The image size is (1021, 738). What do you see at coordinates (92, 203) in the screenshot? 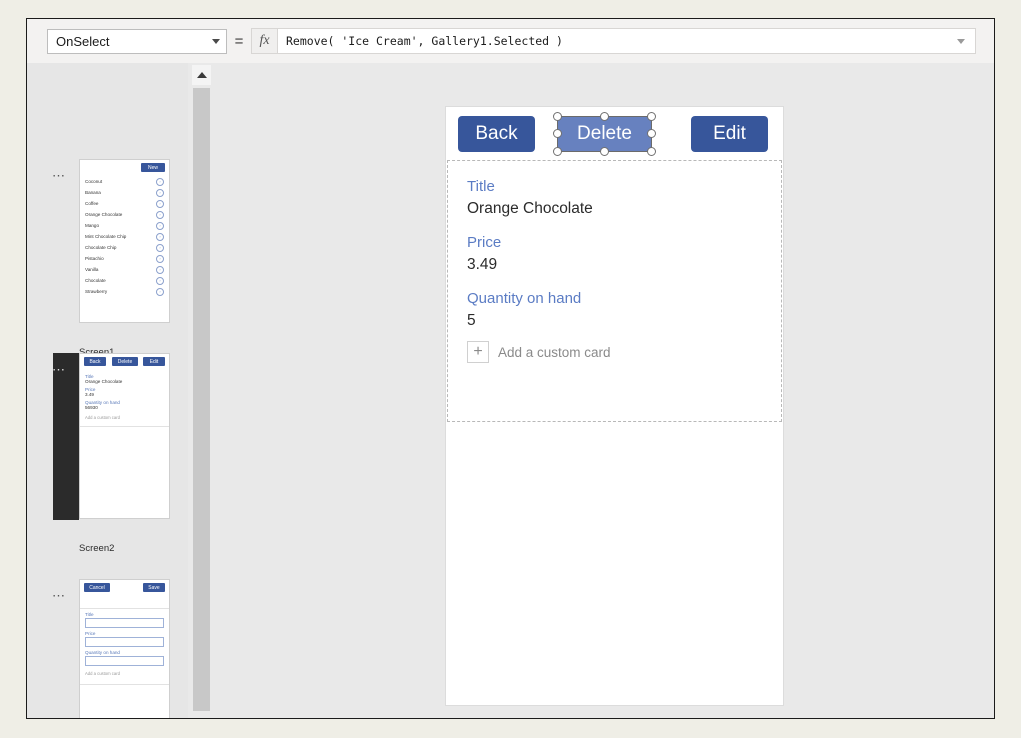
I see `list-item-label: Coffee` at bounding box center [92, 203].